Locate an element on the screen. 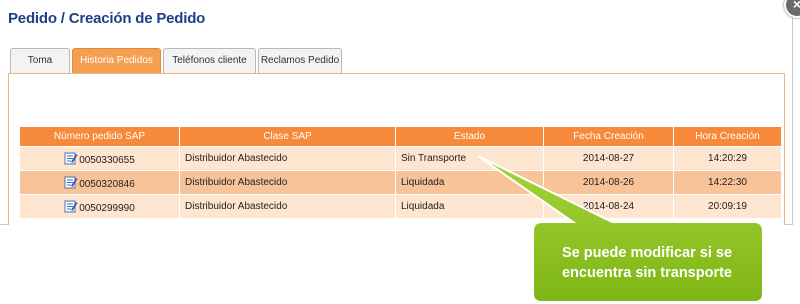  column-header-hora: Hora Creación is located at coordinates (727, 136).